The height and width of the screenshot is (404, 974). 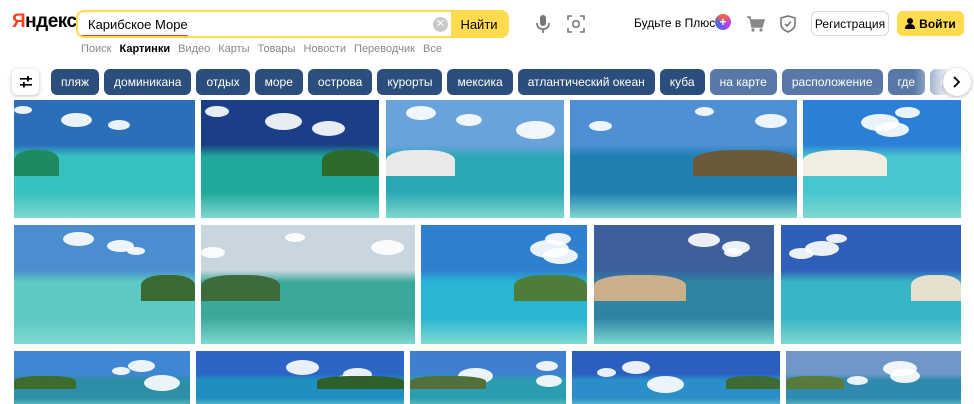 I want to click on search-button: Найти, so click(x=479, y=24).